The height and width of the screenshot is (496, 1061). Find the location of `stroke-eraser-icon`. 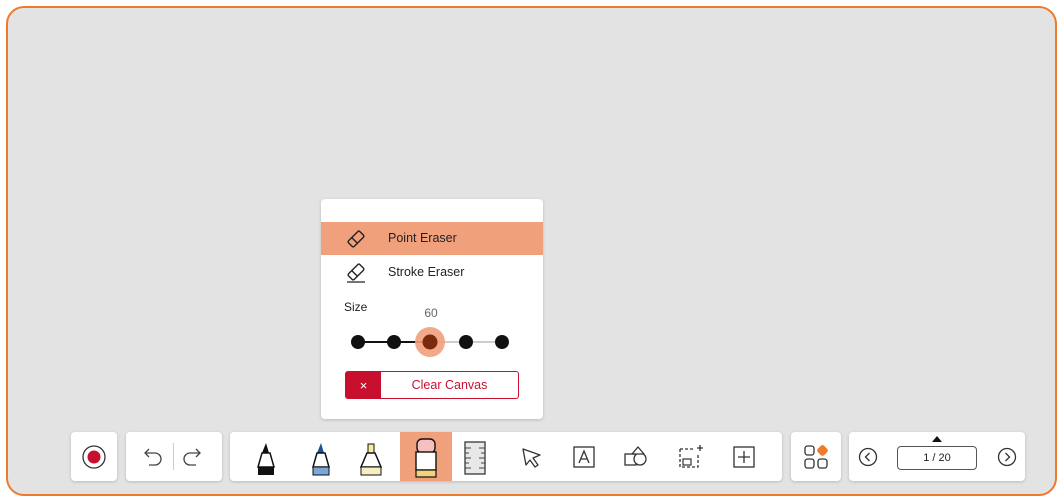

stroke-eraser-icon is located at coordinates (356, 273).